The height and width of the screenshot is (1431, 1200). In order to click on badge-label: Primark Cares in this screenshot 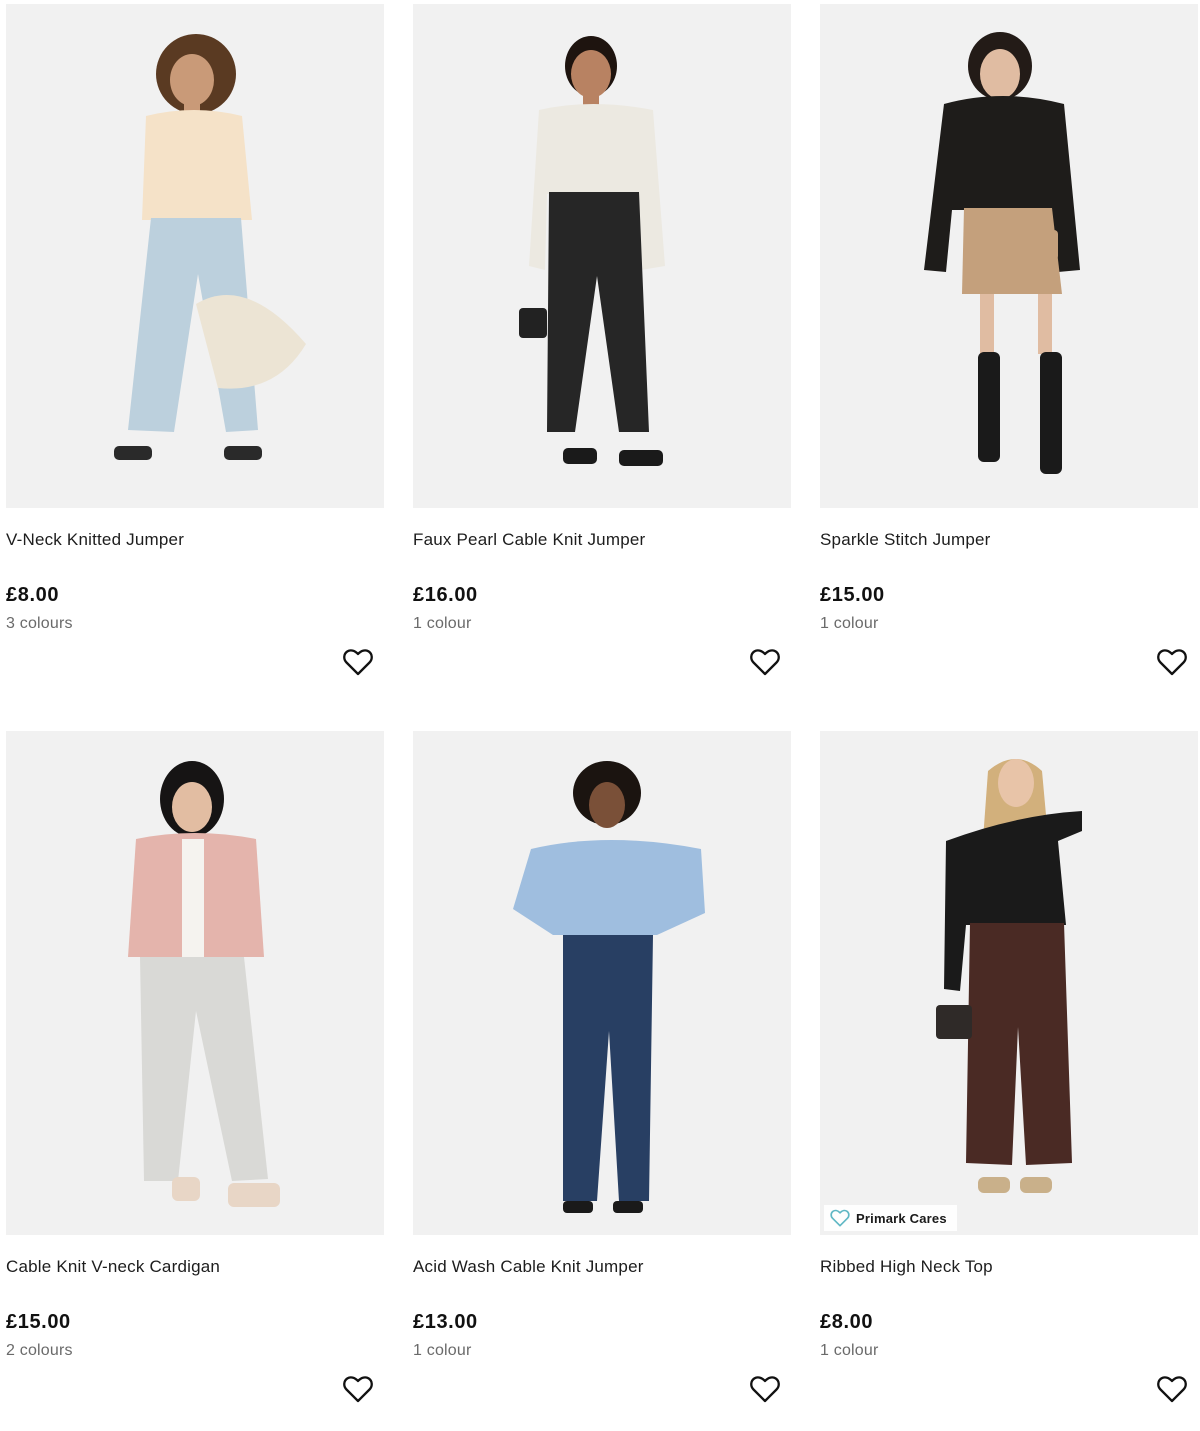, I will do `click(901, 1218)`.